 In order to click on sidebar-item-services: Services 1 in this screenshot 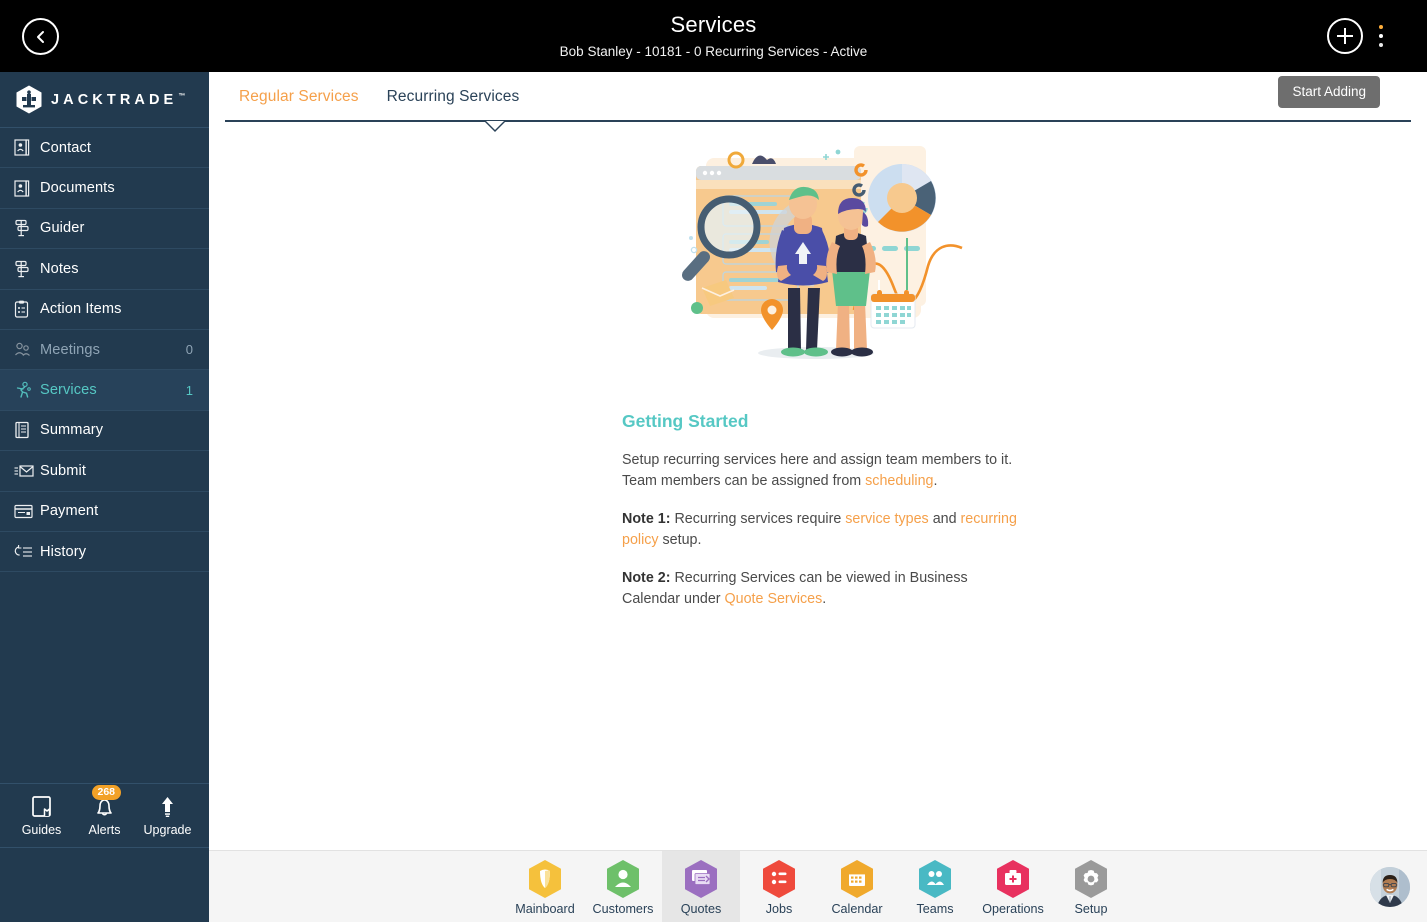, I will do `click(104, 390)`.